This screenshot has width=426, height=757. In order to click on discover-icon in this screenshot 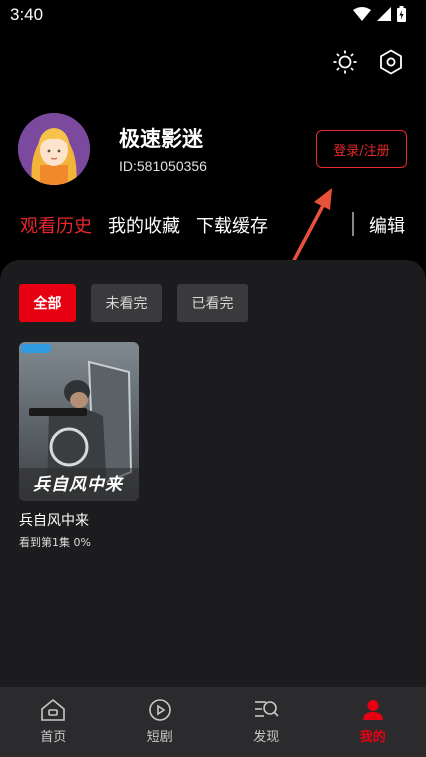, I will do `click(267, 709)`.